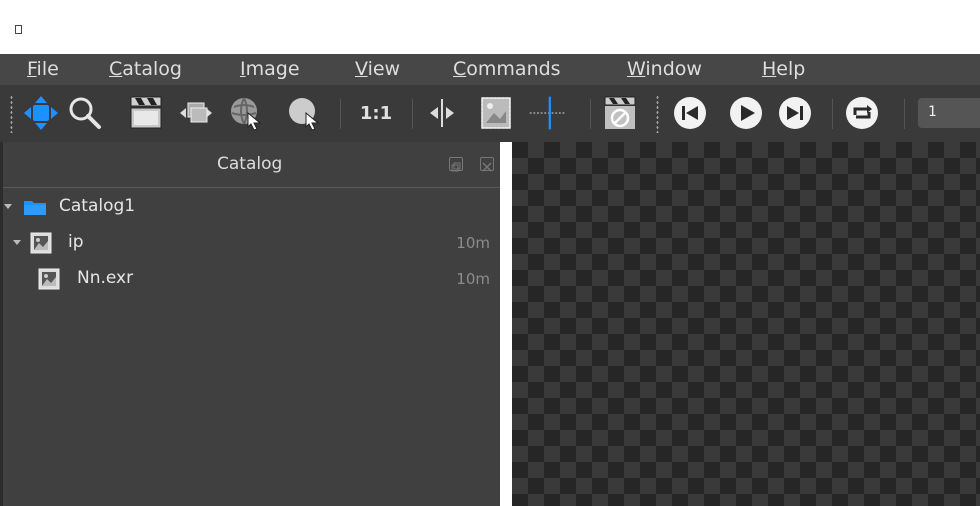  I want to click on panel-title: Catalog, so click(250, 164).